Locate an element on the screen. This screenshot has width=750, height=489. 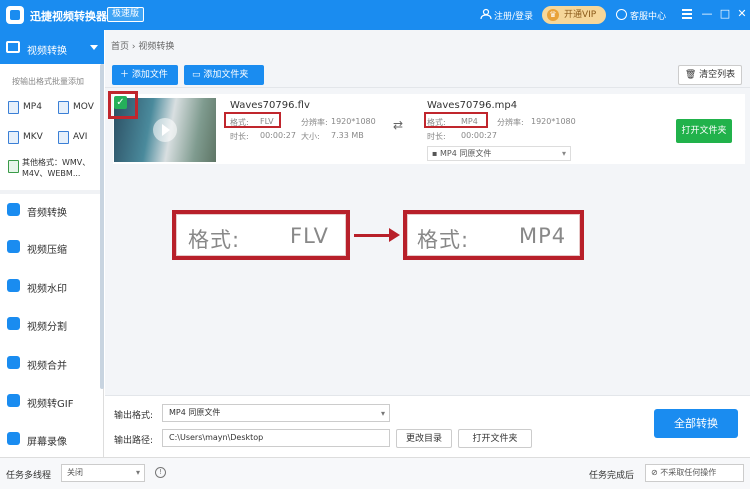
format-mp4: MP4 is located at coordinates (30, 108).